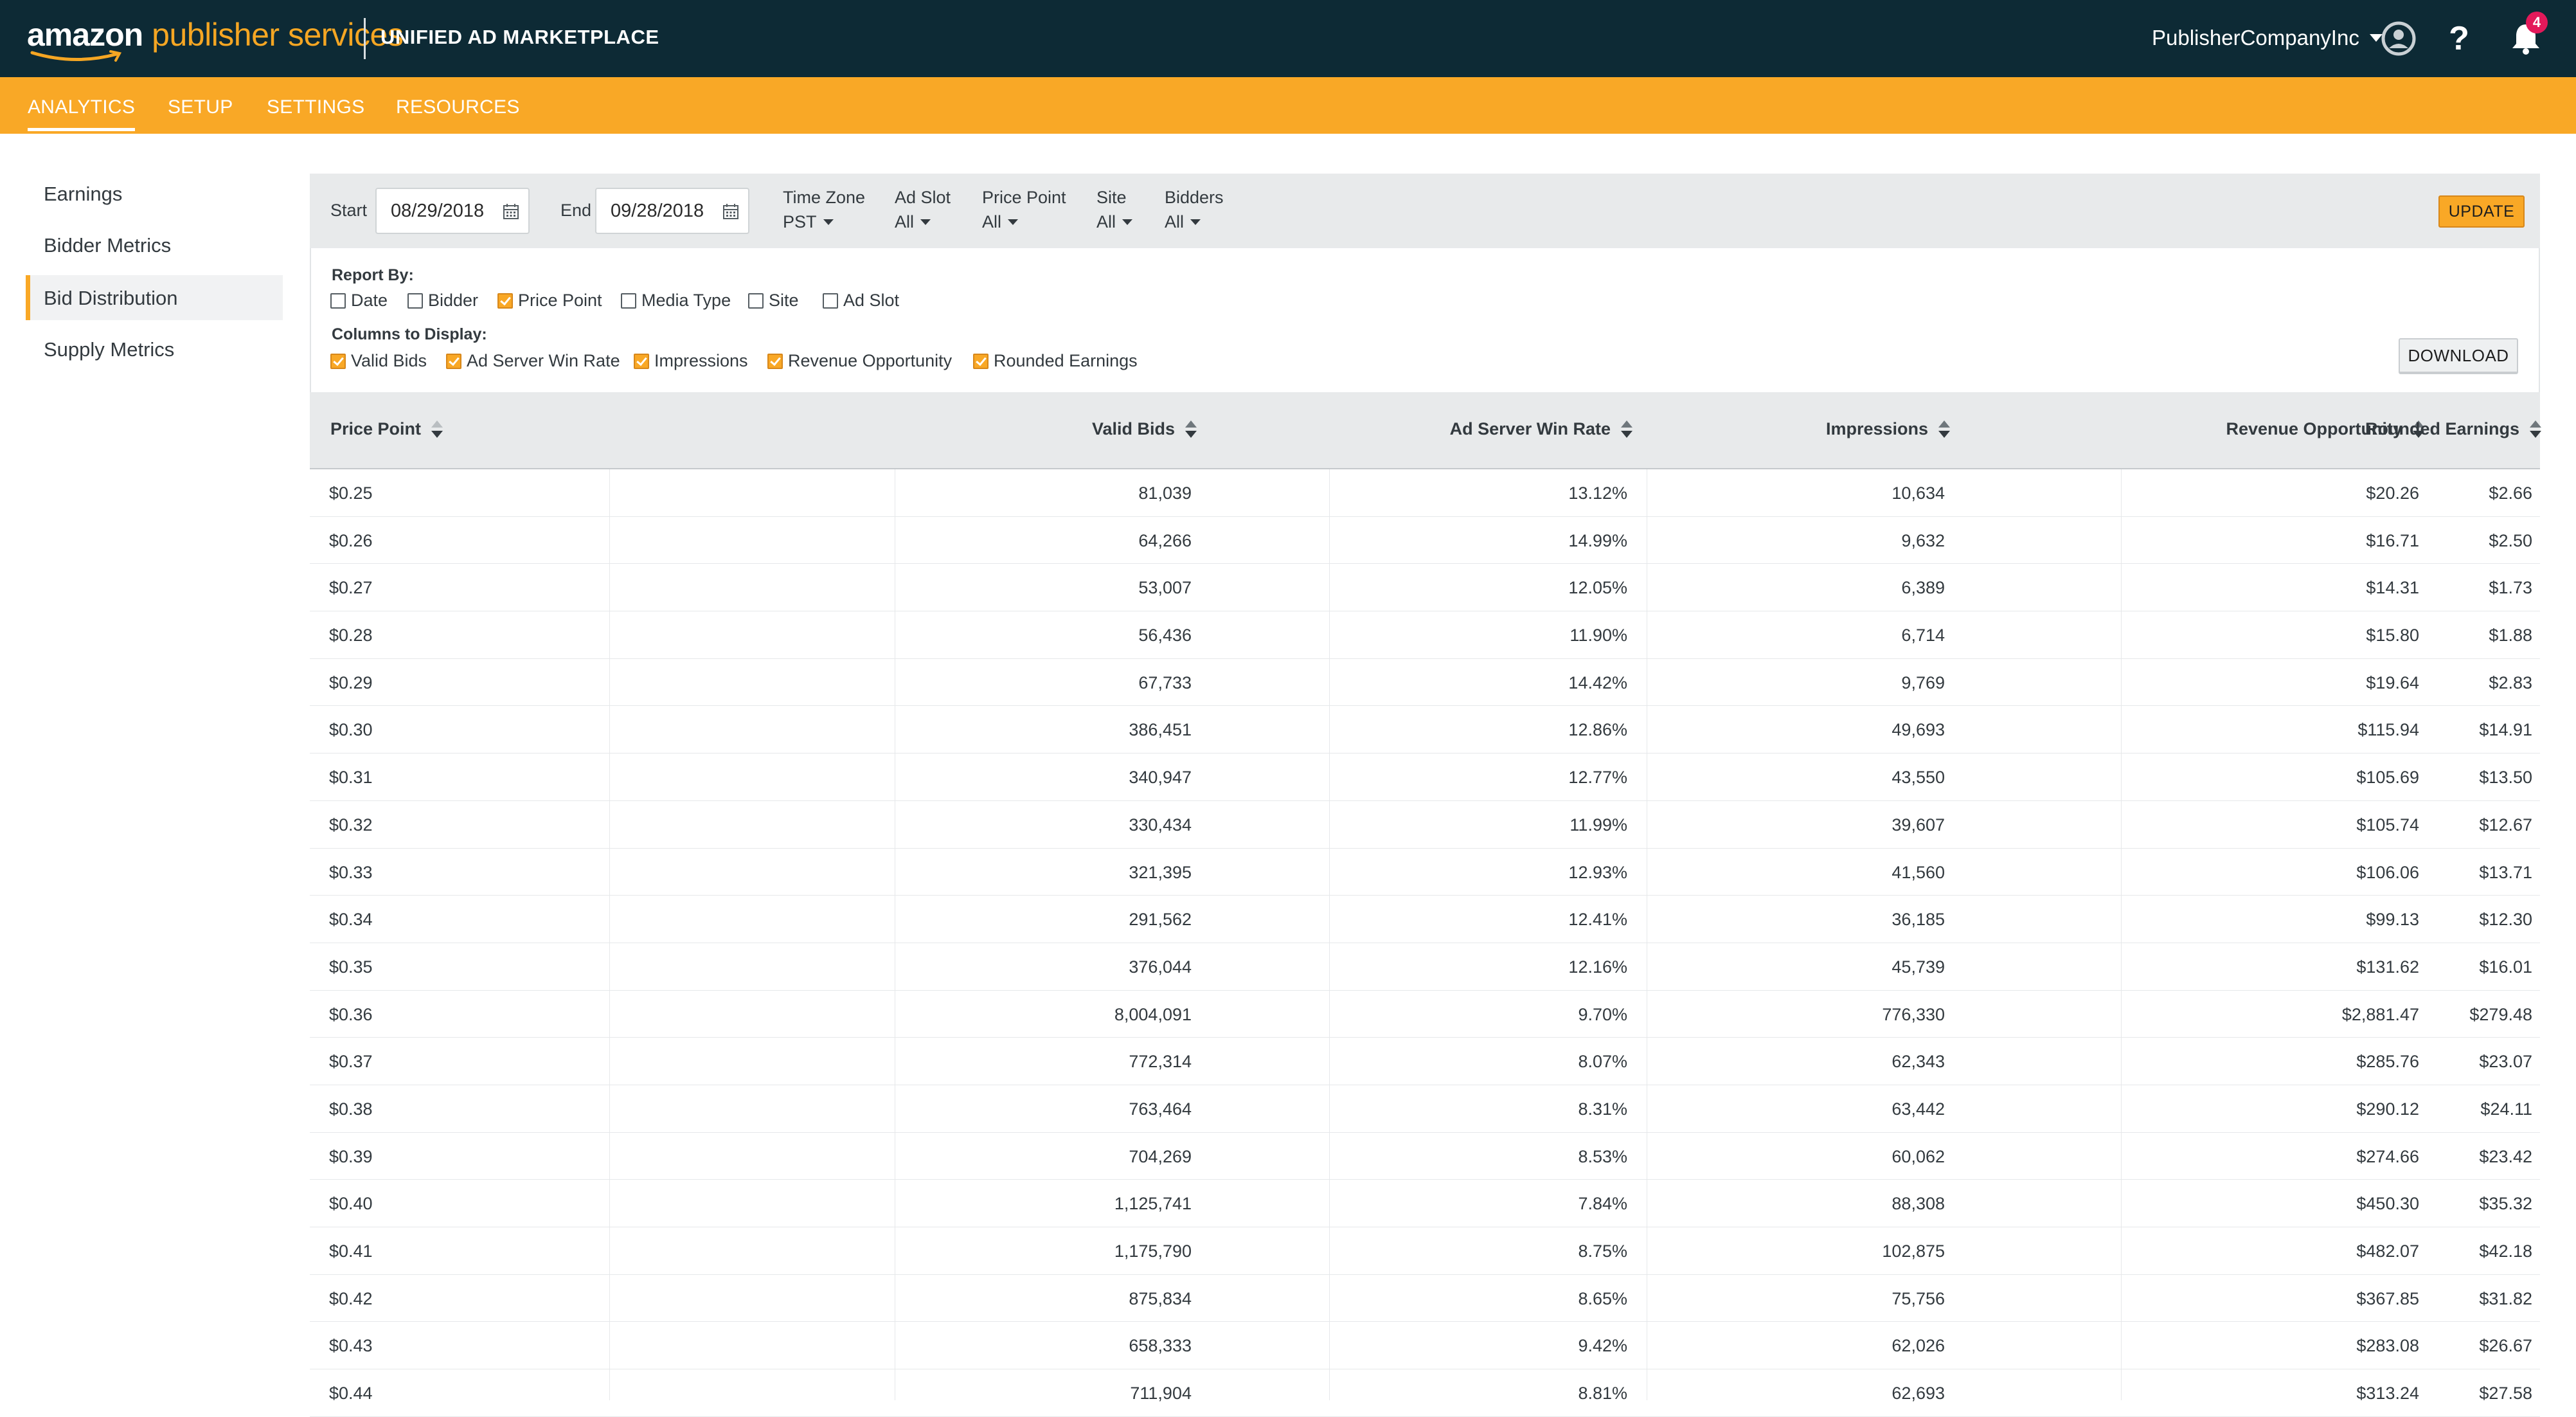  I want to click on column-rounded-earnings-checkbox: Rounded Earnings, so click(1055, 361).